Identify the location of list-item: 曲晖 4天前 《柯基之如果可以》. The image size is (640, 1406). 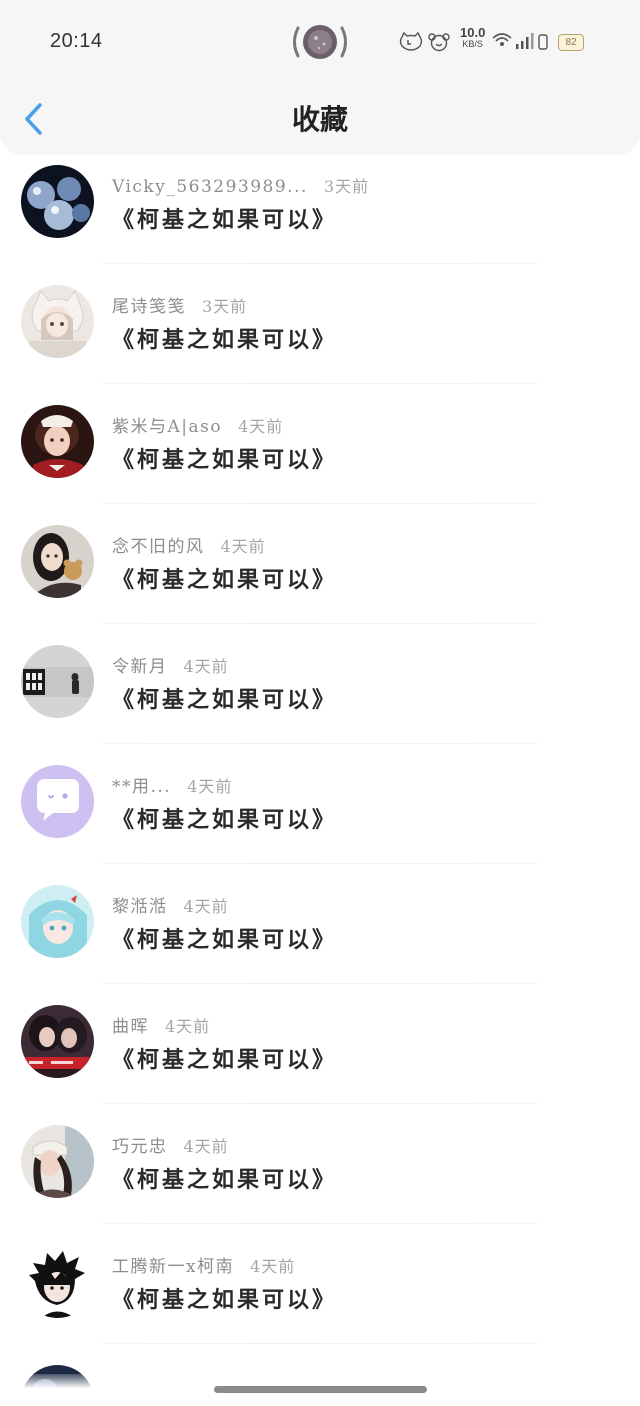
(320, 1044).